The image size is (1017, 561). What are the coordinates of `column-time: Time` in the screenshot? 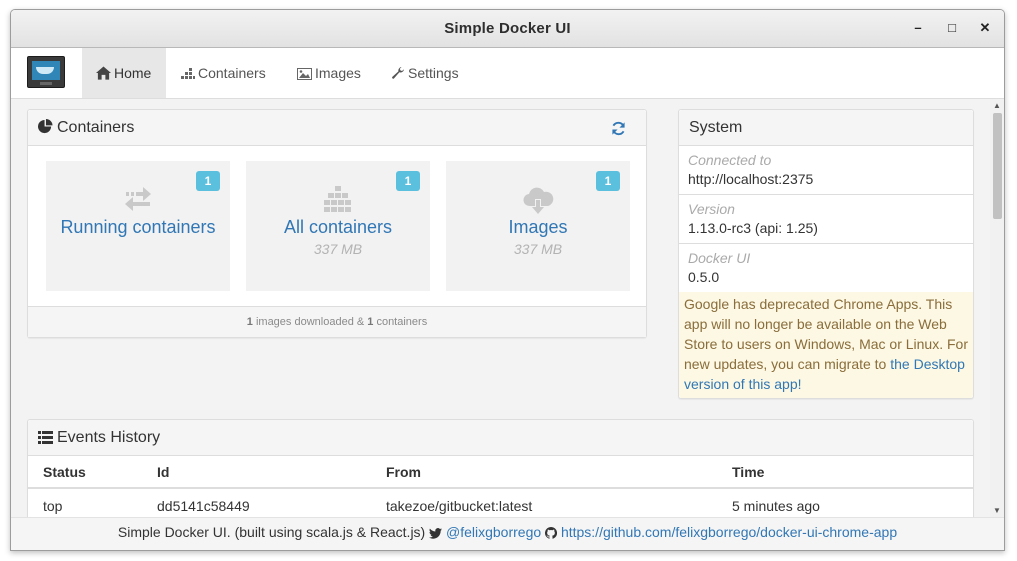 It's located at (852, 472).